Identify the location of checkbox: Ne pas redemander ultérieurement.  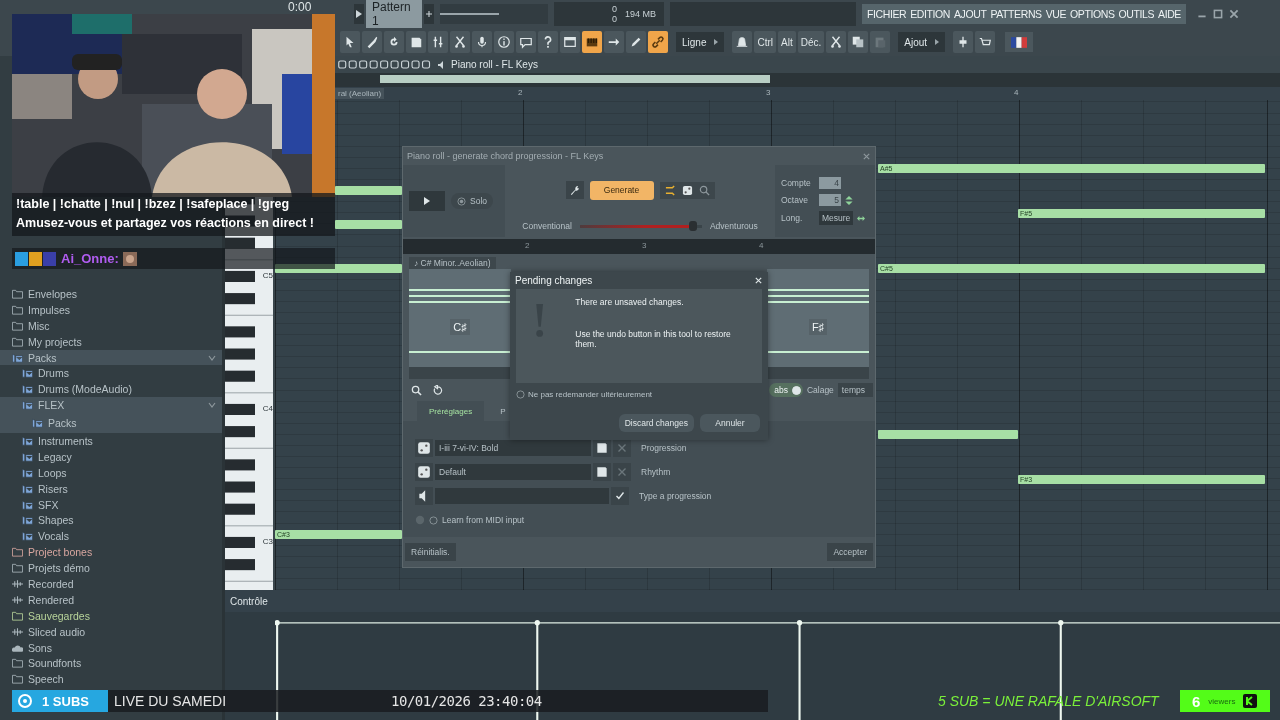
(584, 394).